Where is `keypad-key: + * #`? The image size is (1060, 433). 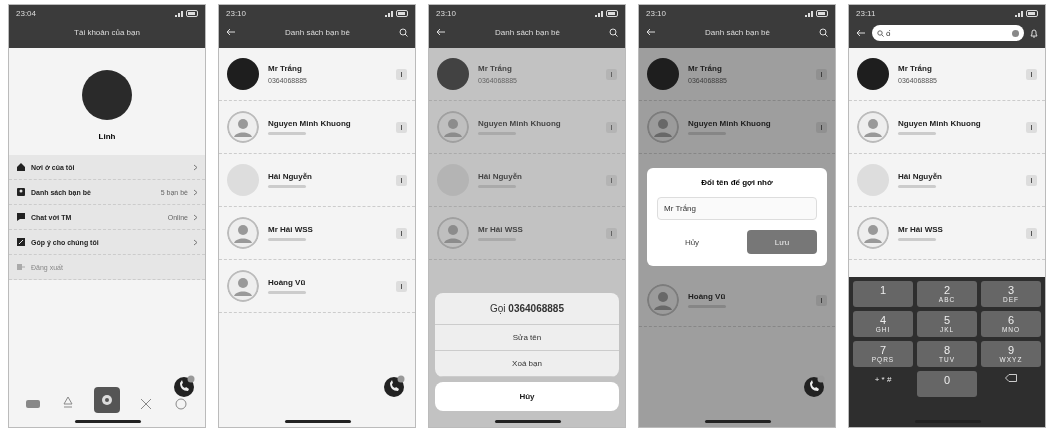 keypad-key: + * # is located at coordinates (883, 384).